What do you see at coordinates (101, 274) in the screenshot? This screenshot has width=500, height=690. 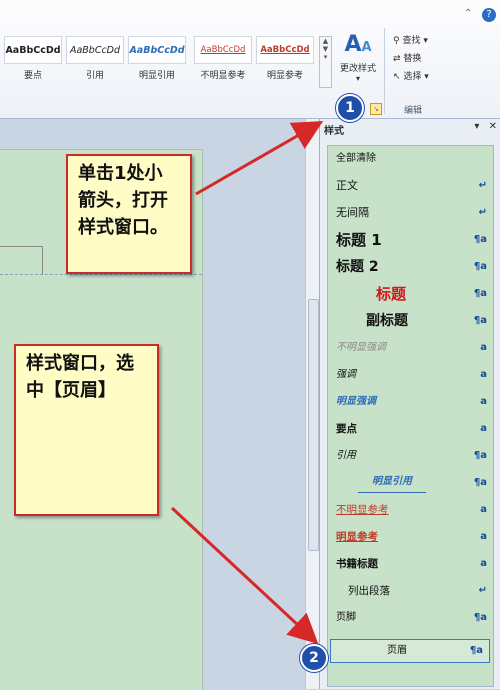 I see `header-boundary` at bounding box center [101, 274].